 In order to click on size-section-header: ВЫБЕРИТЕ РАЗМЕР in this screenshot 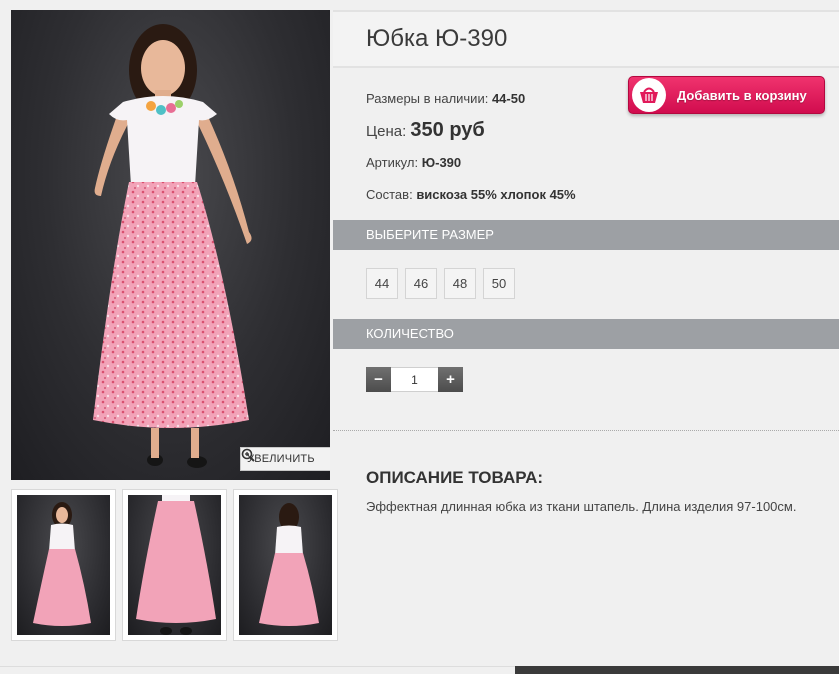, I will do `click(586, 235)`.